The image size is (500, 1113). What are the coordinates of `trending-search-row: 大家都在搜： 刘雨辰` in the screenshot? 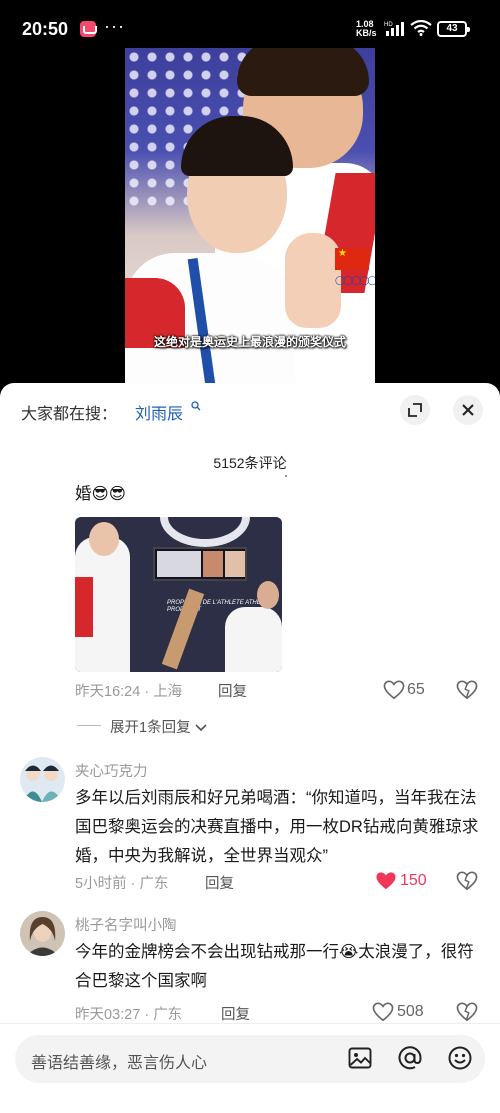 It's located at (250, 409).